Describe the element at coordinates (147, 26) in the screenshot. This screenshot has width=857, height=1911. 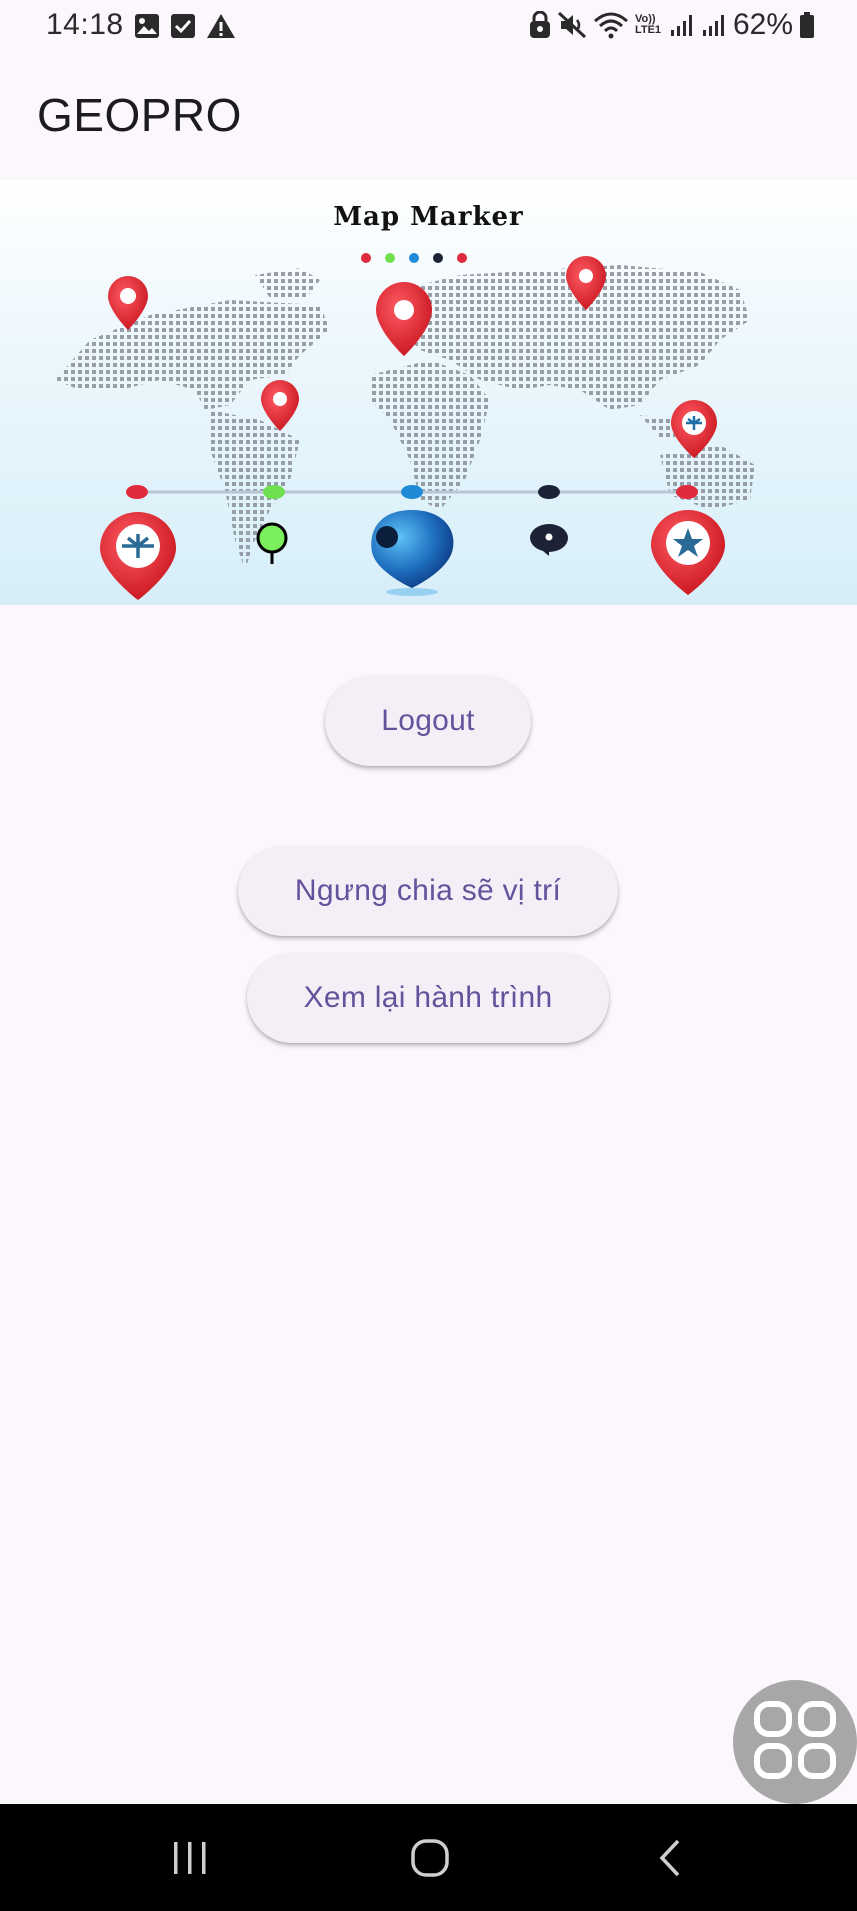
I see `image-icon` at that location.